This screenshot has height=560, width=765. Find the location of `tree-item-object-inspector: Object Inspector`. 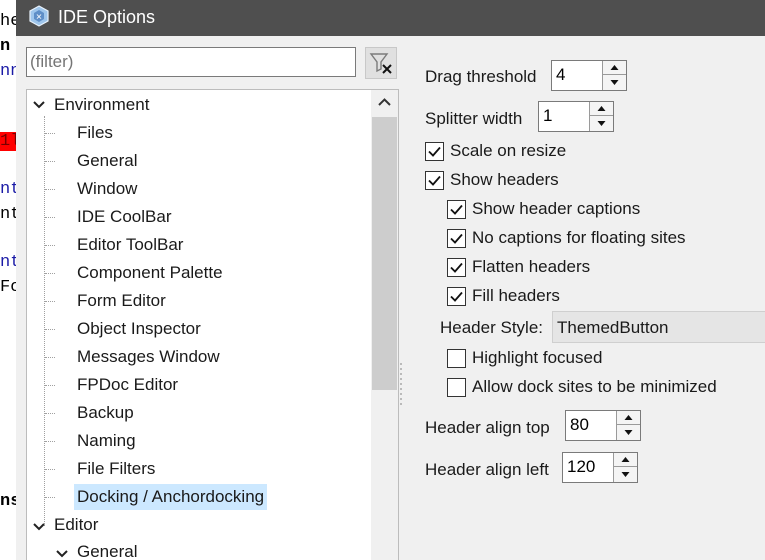

tree-item-object-inspector: Object Inspector is located at coordinates (139, 329).